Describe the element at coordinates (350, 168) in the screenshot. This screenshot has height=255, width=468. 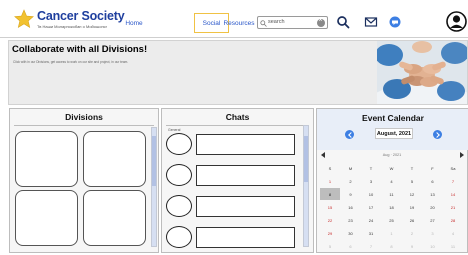
I see `weekday-header: M` at that location.